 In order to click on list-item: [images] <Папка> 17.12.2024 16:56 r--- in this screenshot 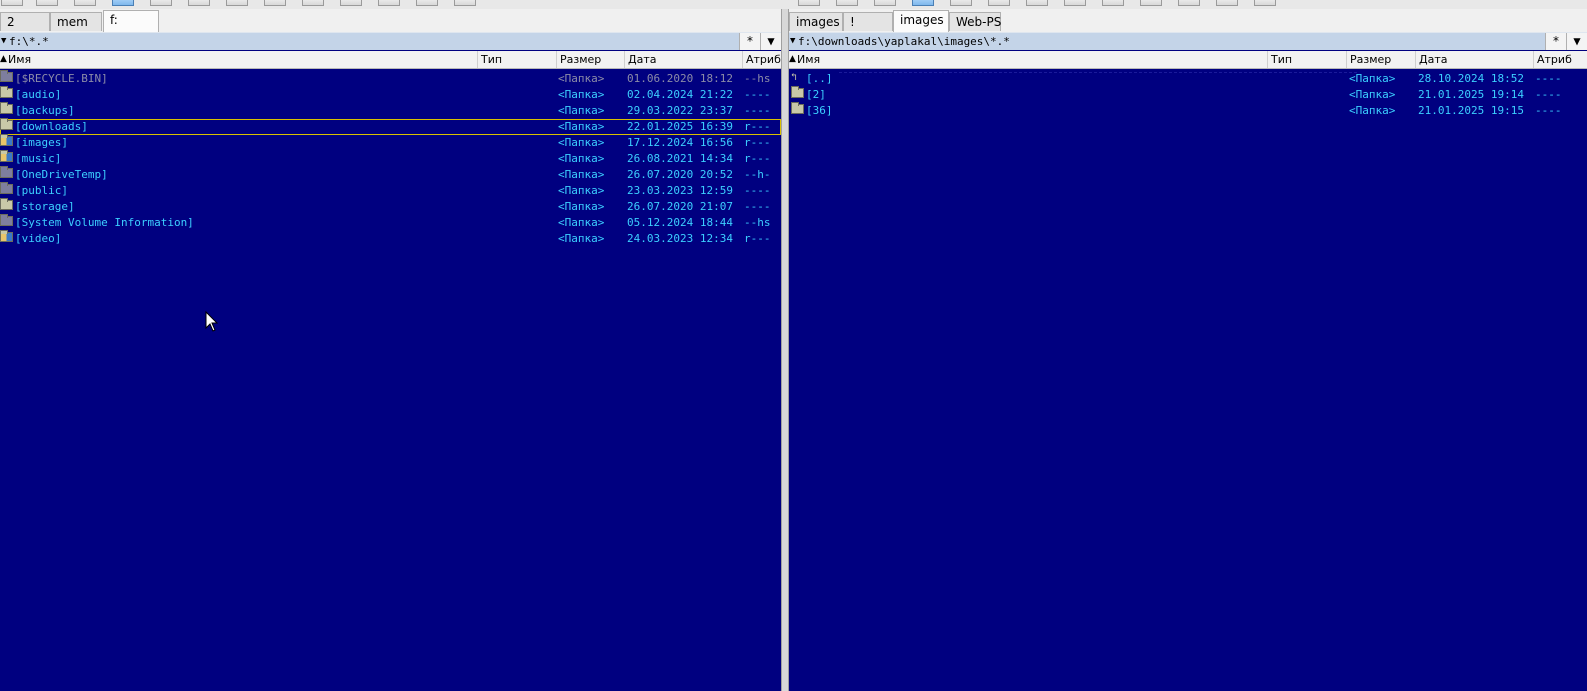, I will do `click(390, 142)`.